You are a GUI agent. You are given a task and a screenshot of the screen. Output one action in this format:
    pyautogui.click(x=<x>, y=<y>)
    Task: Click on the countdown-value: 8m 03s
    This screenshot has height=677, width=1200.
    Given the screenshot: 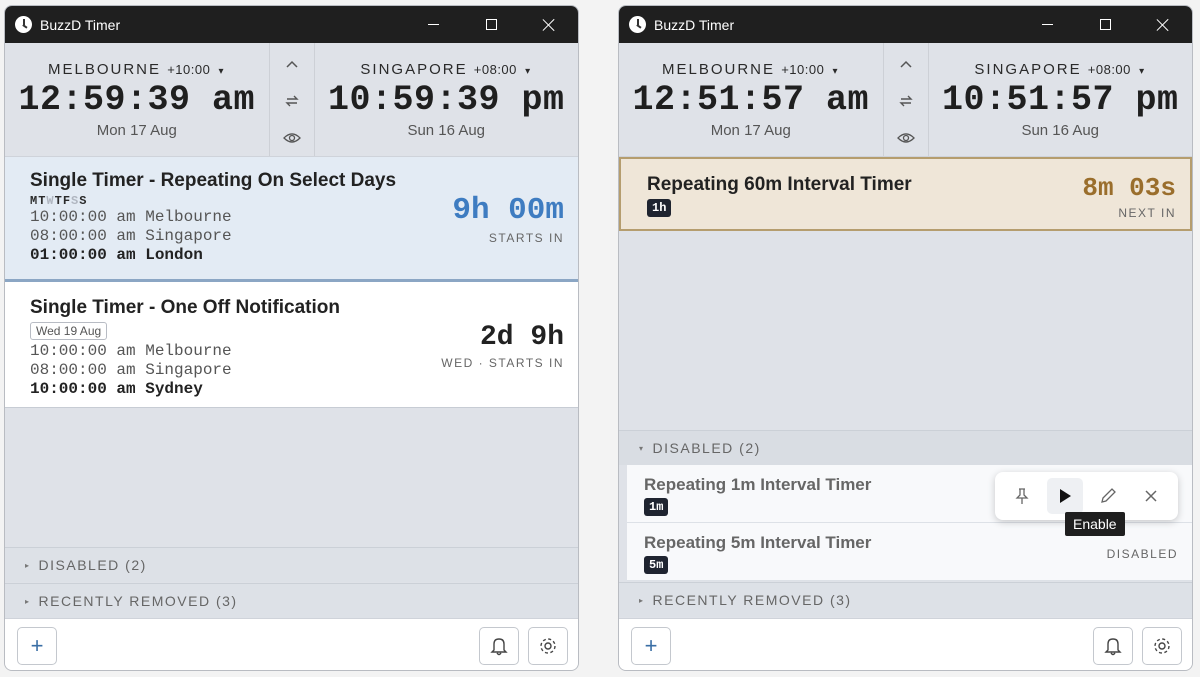 What is the action you would take?
    pyautogui.click(x=1129, y=188)
    